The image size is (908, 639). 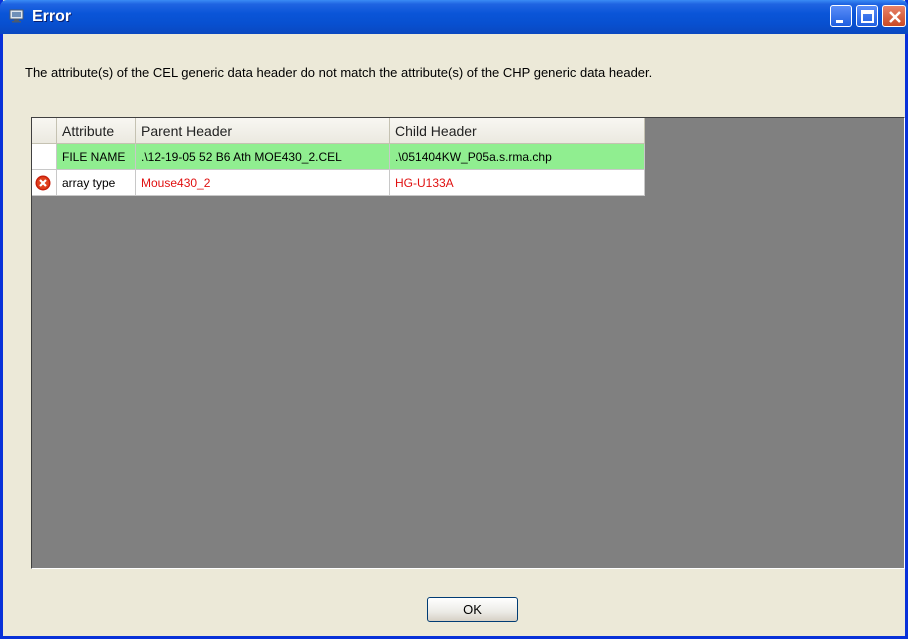 I want to click on attribute-cell: array type, so click(x=96, y=182).